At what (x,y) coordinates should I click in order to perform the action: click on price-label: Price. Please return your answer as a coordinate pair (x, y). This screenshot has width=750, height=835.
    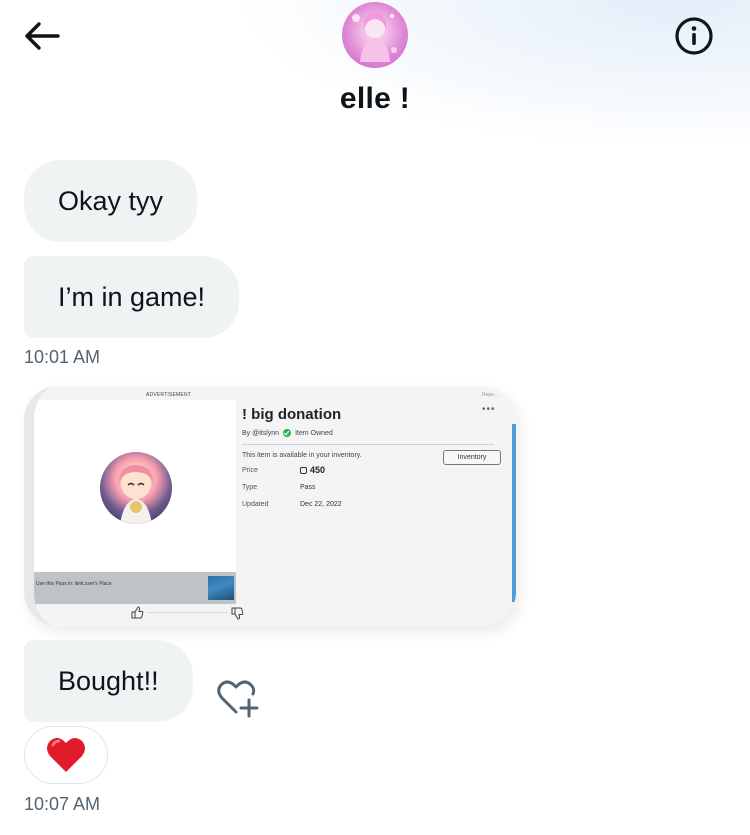
    Looking at the image, I should click on (250, 470).